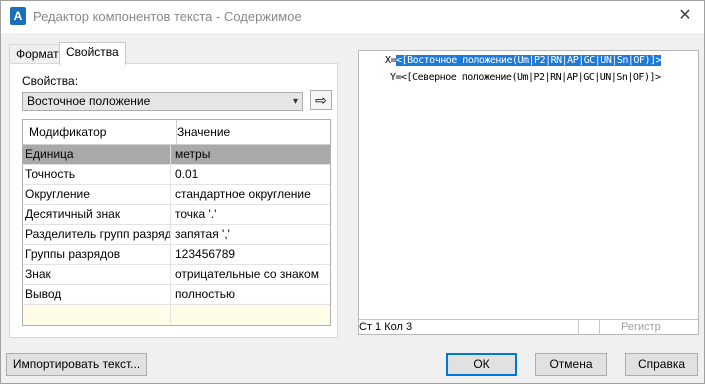 Image resolution: width=705 pixels, height=384 pixels. What do you see at coordinates (97, 294) in the screenshot?
I see `row-modifier: Вывод` at bounding box center [97, 294].